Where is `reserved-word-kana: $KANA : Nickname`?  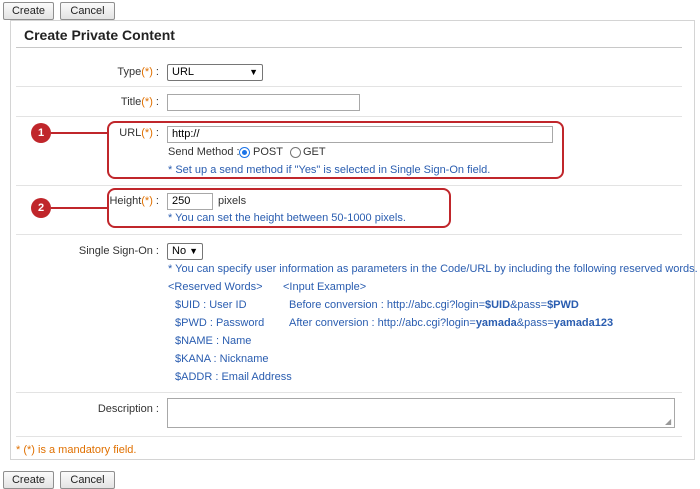 reserved-word-kana: $KANA : Nickname is located at coordinates (222, 359).